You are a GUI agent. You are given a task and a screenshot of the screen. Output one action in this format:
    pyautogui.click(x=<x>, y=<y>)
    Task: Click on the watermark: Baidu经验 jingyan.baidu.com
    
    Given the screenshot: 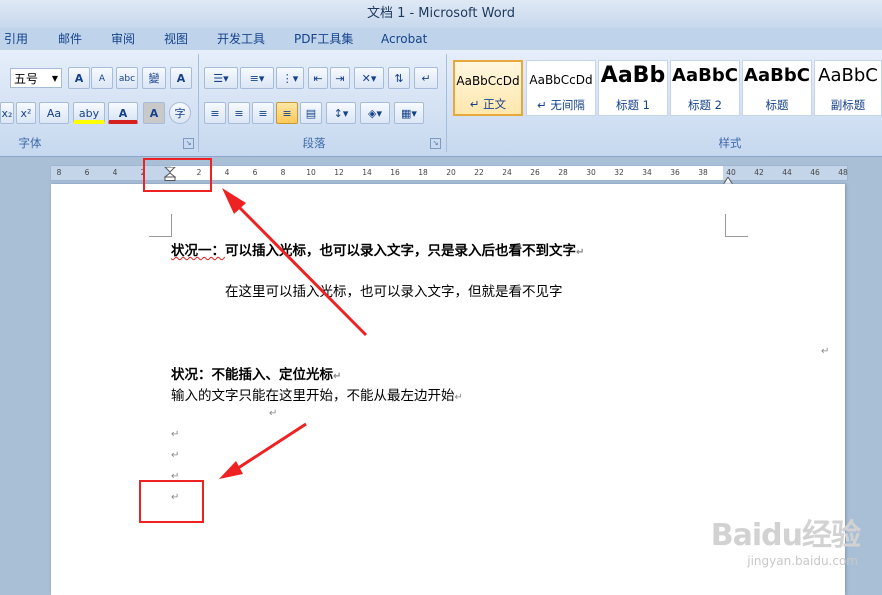 What is the action you would take?
    pyautogui.click(x=768, y=538)
    